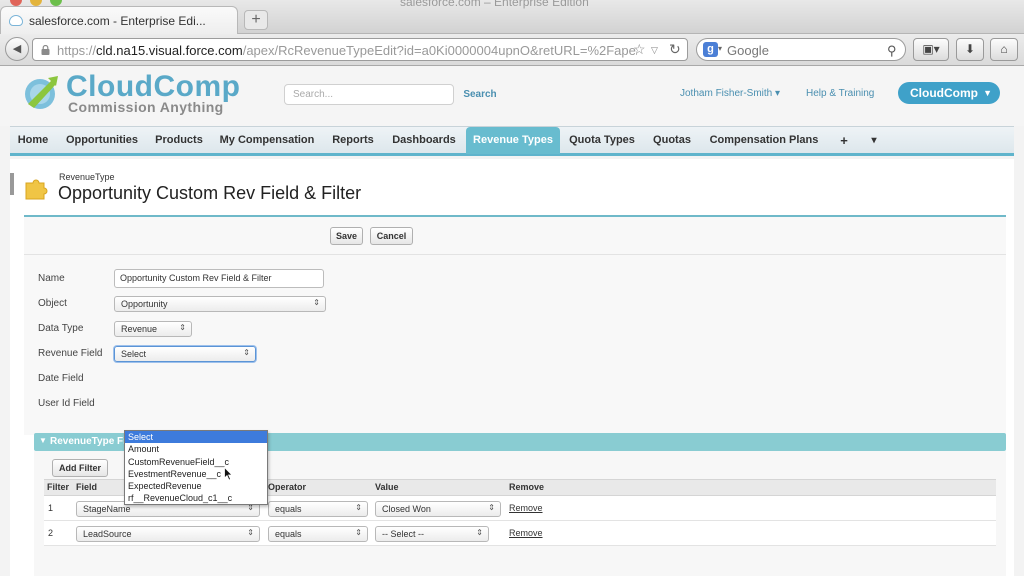  What do you see at coordinates (675, 49) in the screenshot?
I see `reload-icon: ↻` at bounding box center [675, 49].